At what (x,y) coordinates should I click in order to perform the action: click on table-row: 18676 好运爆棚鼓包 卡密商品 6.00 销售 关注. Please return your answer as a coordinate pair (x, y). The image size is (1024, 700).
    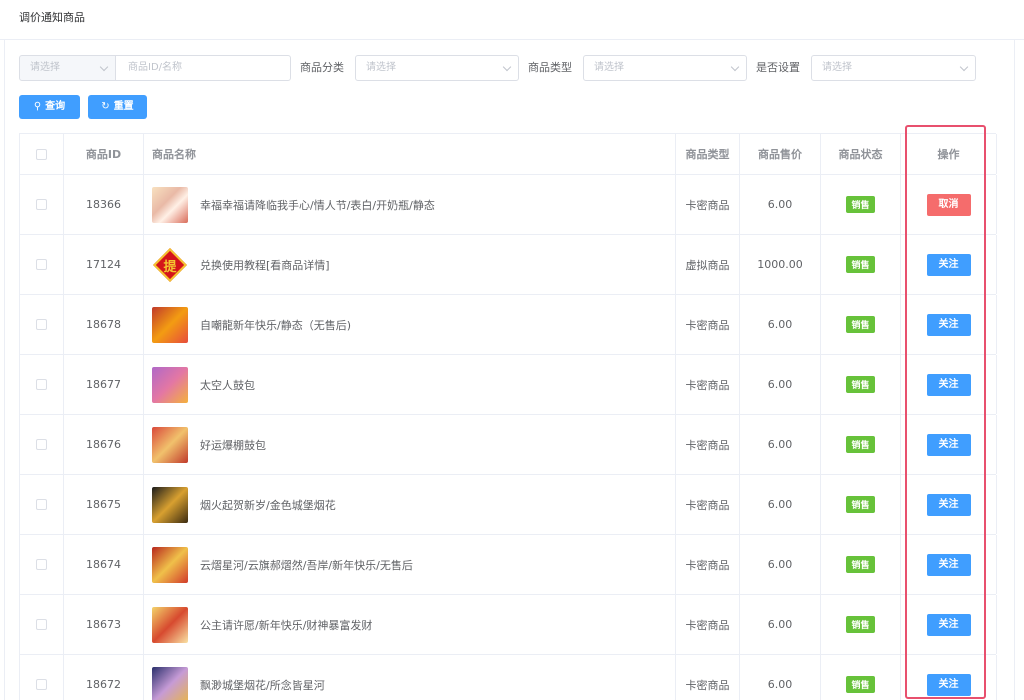
    Looking at the image, I should click on (508, 445).